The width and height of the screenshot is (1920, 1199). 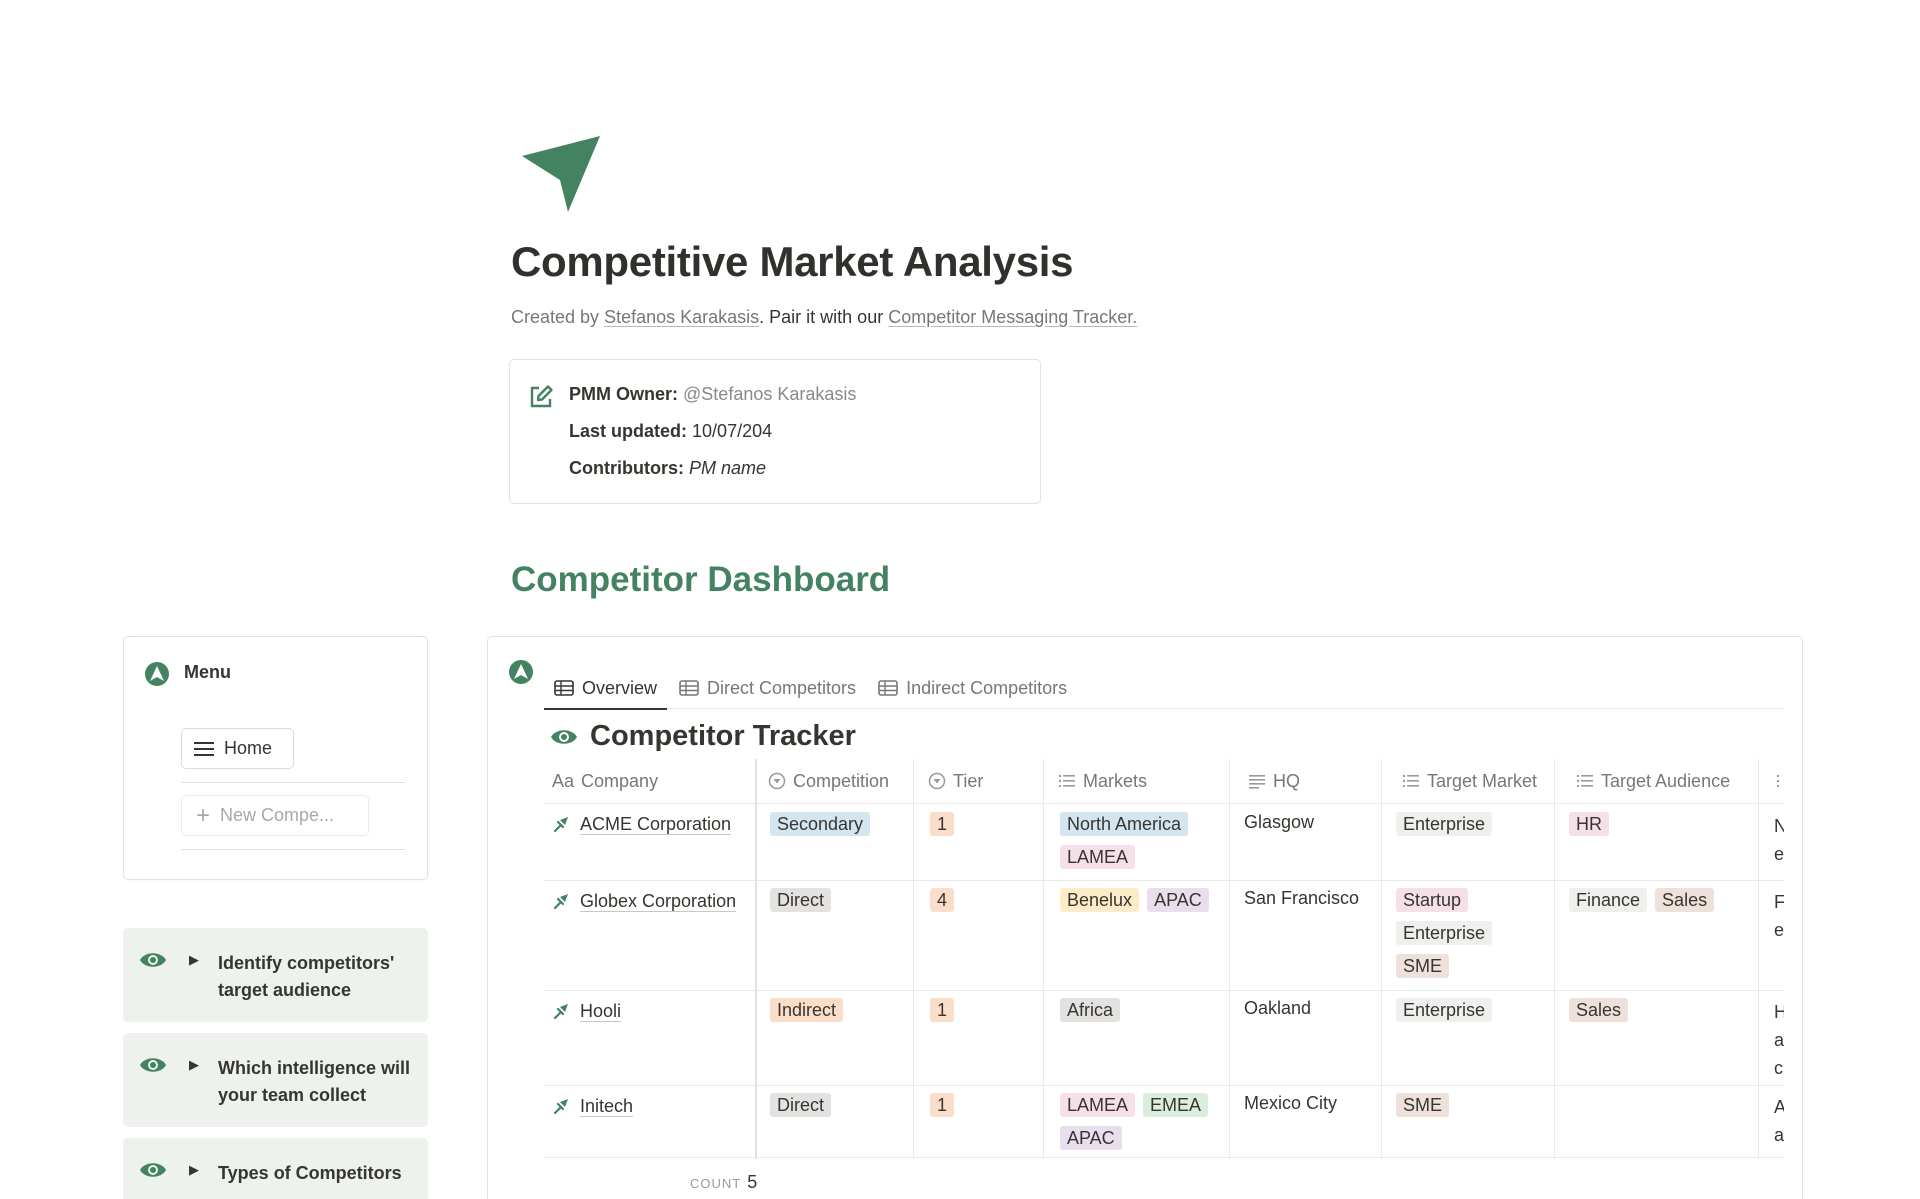 I want to click on column-header-target-audience: Target Audience, so click(x=1653, y=781).